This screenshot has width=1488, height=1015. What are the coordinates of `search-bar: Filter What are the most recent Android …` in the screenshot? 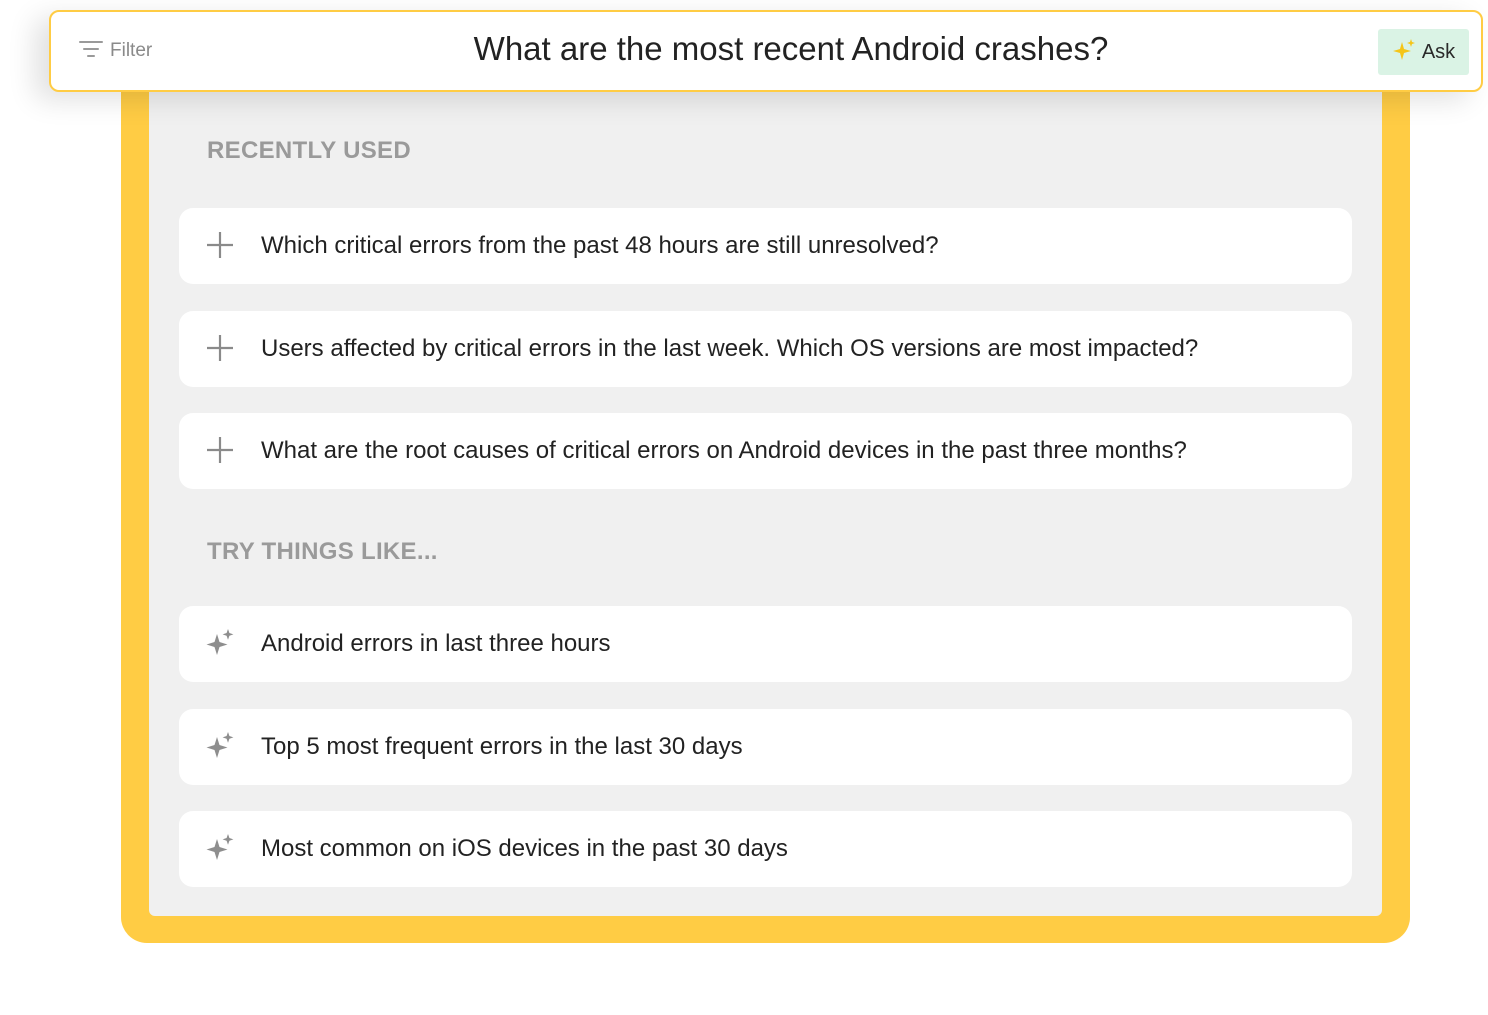 It's located at (766, 51).